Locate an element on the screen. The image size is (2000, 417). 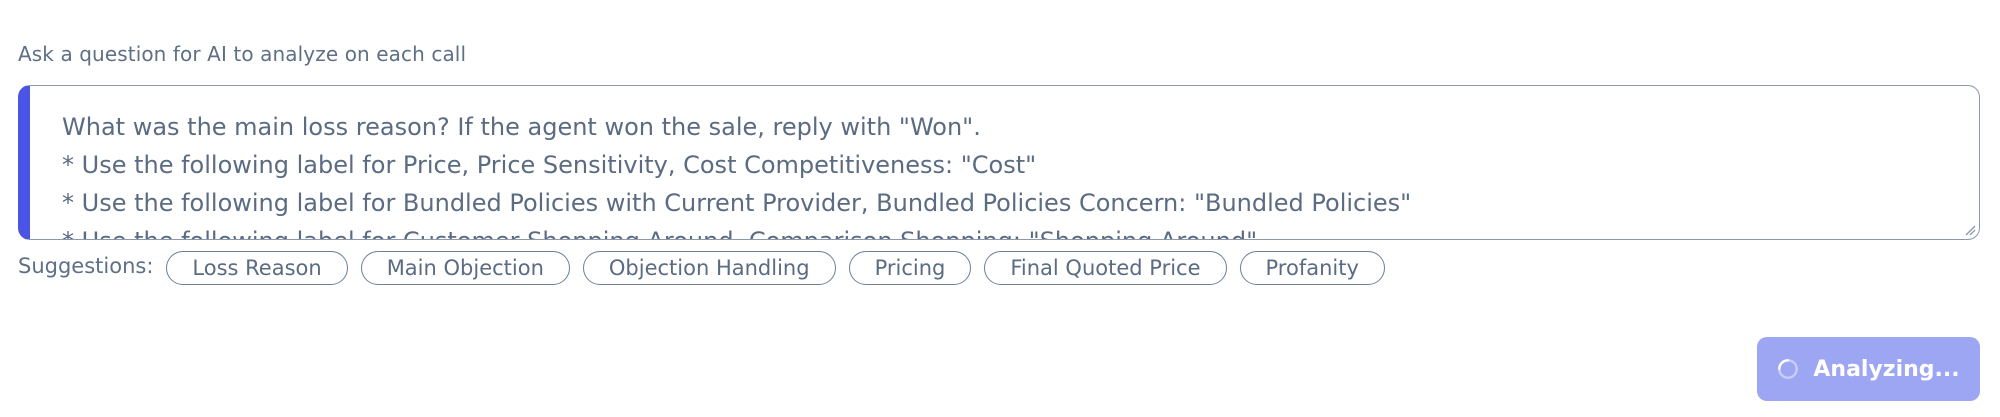
suggestion-chip-pricing: Pricing is located at coordinates (910, 268).